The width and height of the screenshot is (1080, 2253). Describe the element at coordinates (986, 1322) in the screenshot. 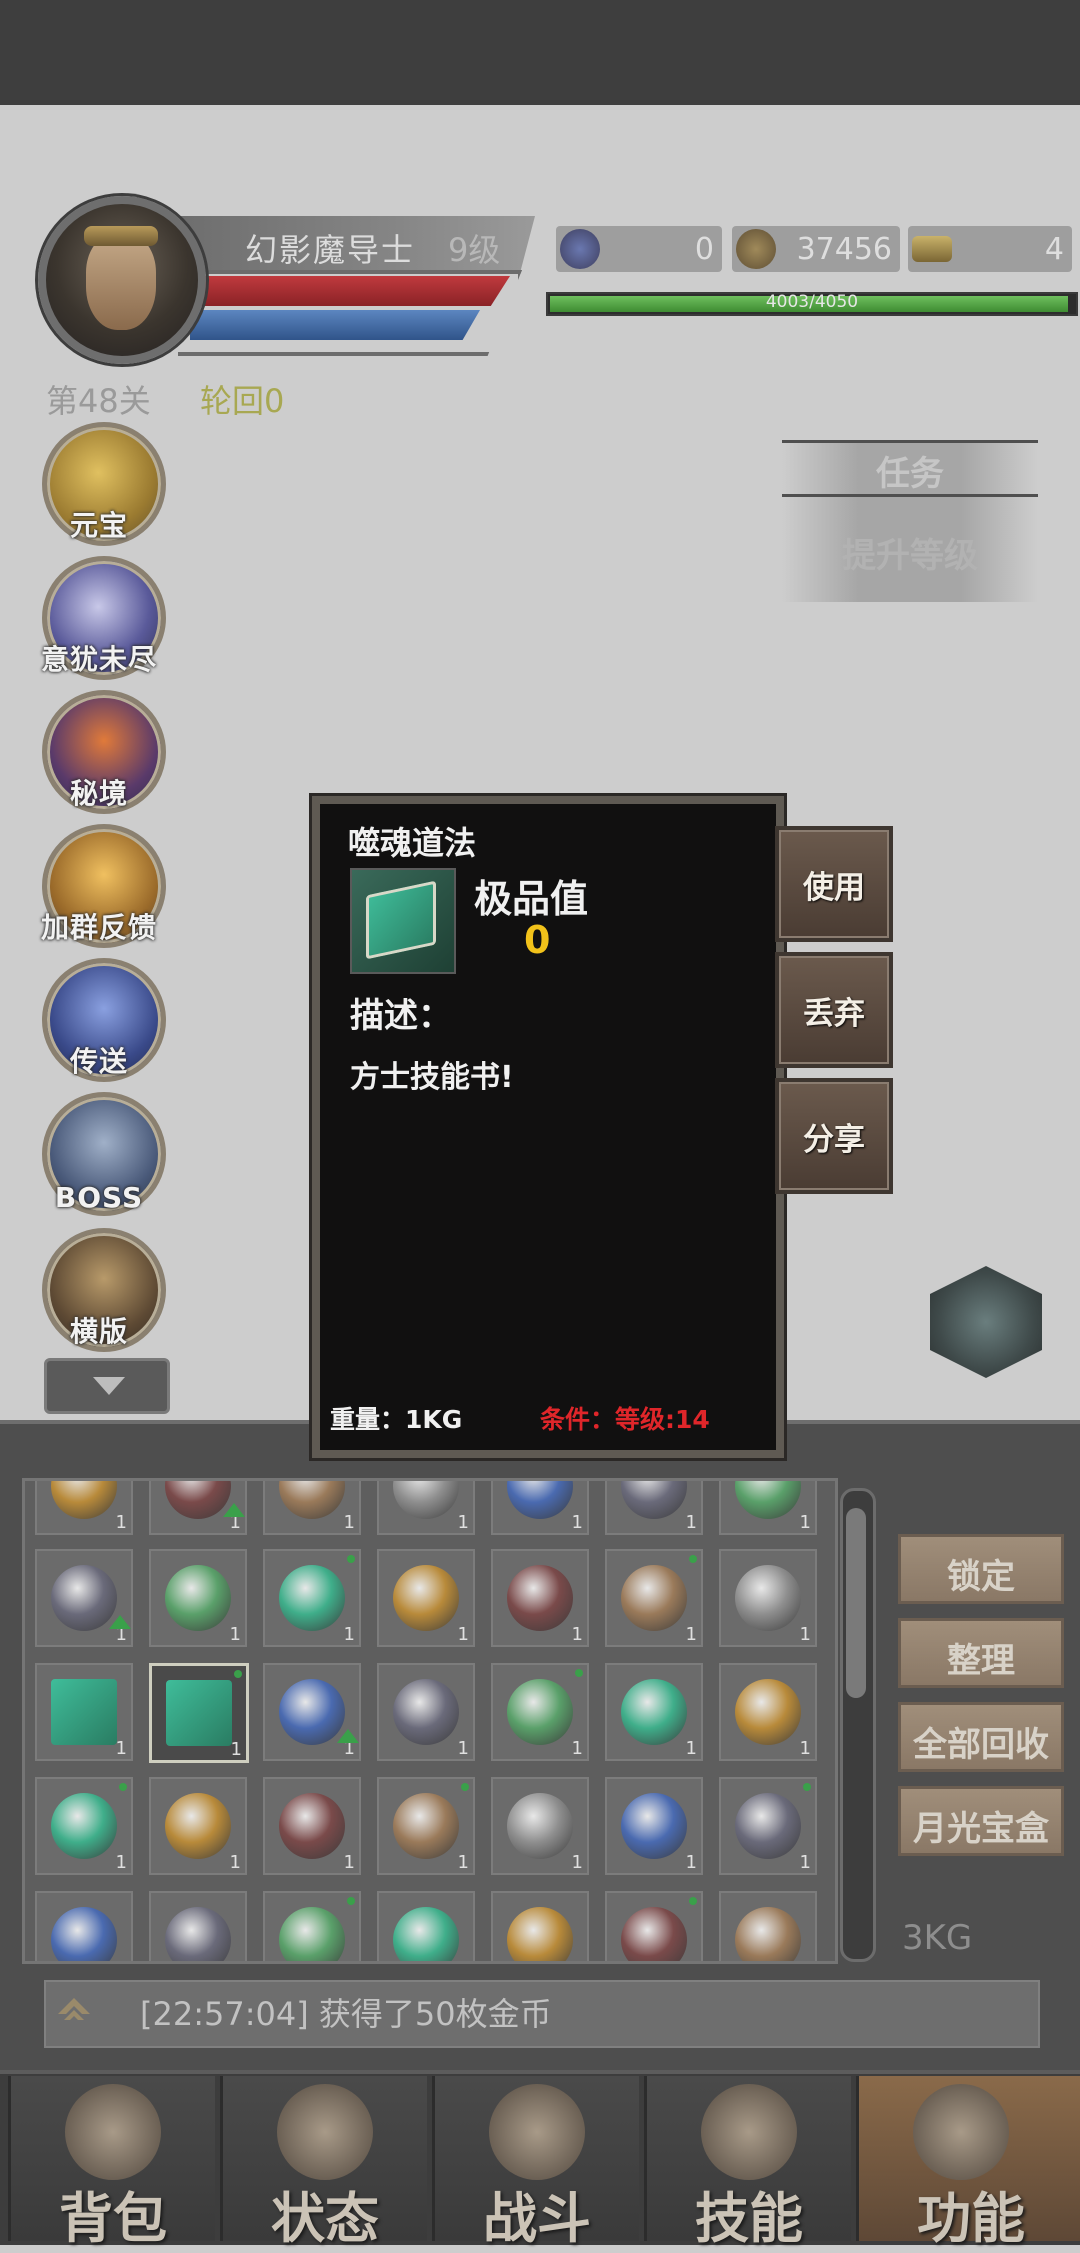

I see `dragon-emblem-icon` at that location.